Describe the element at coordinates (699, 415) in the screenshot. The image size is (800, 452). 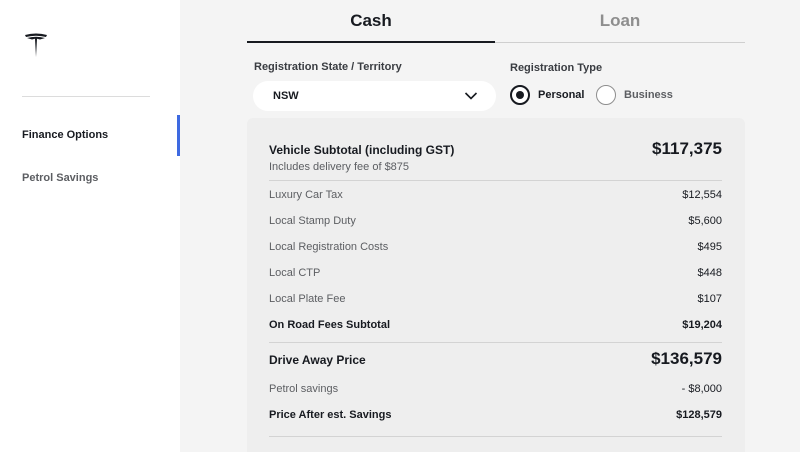
I see `price-after-savings-value: $128,579` at that location.